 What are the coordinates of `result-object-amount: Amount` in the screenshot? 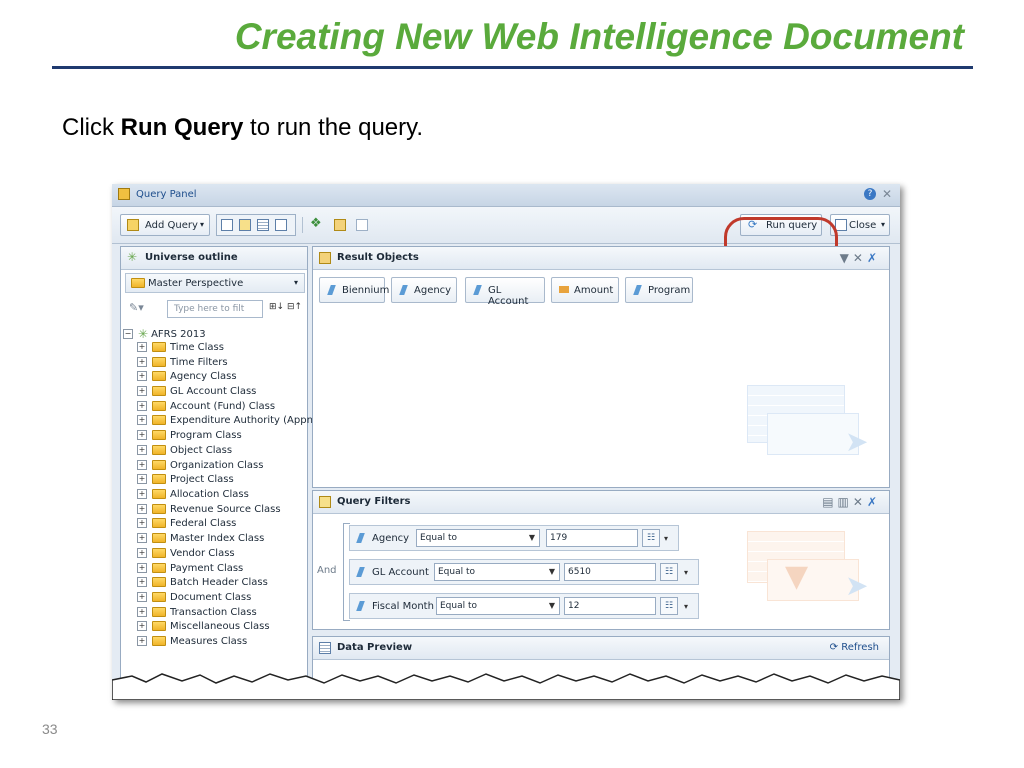 It's located at (585, 290).